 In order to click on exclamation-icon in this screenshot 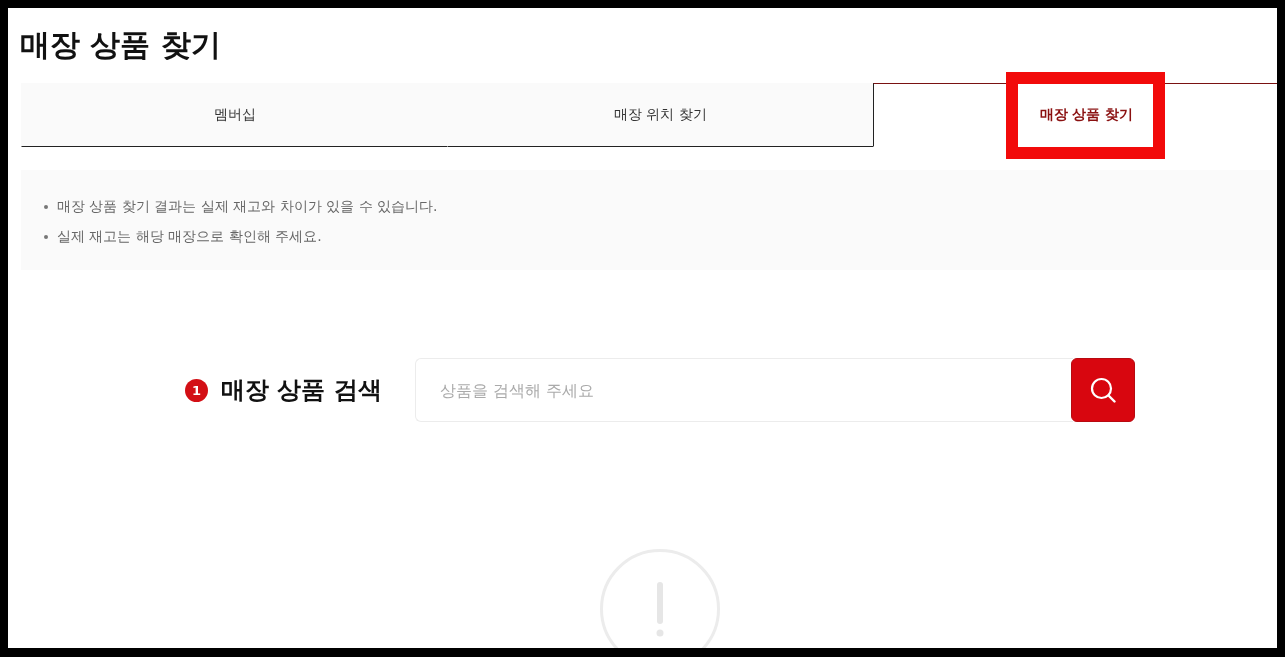, I will do `click(660, 598)`.